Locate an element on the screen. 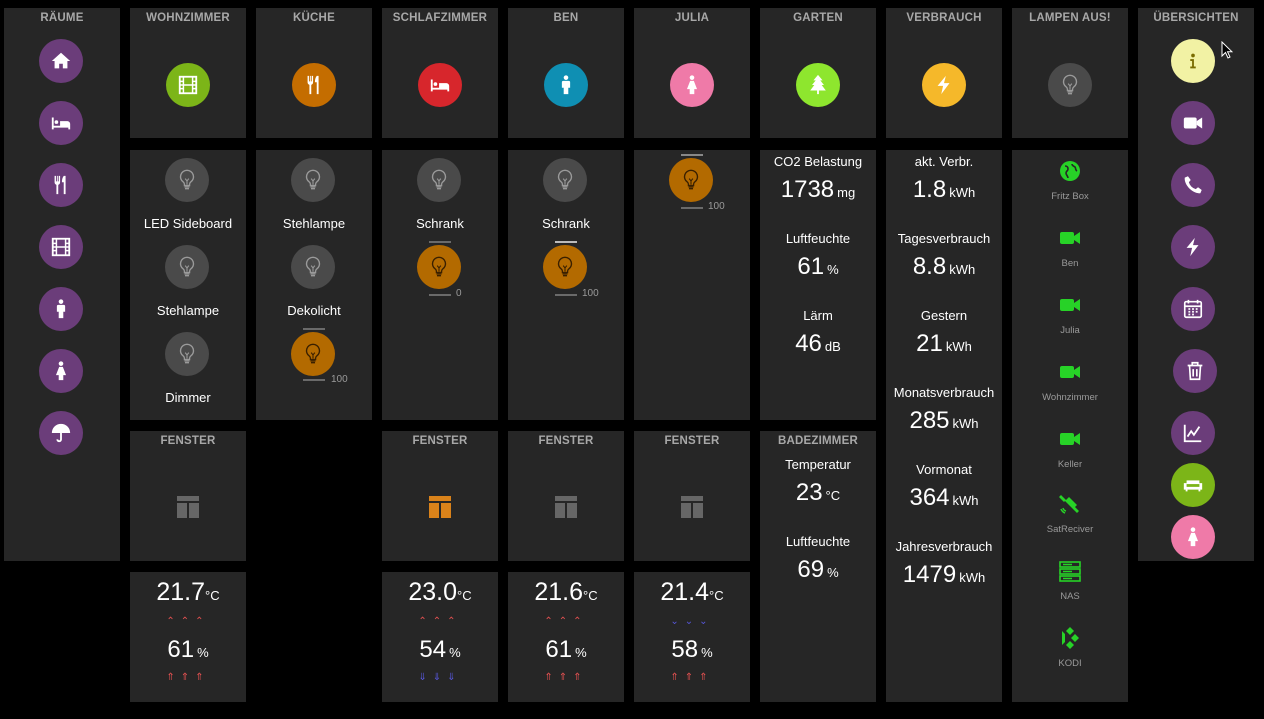 This screenshot has height=719, width=1264. humidity-value: 58% is located at coordinates (692, 649).